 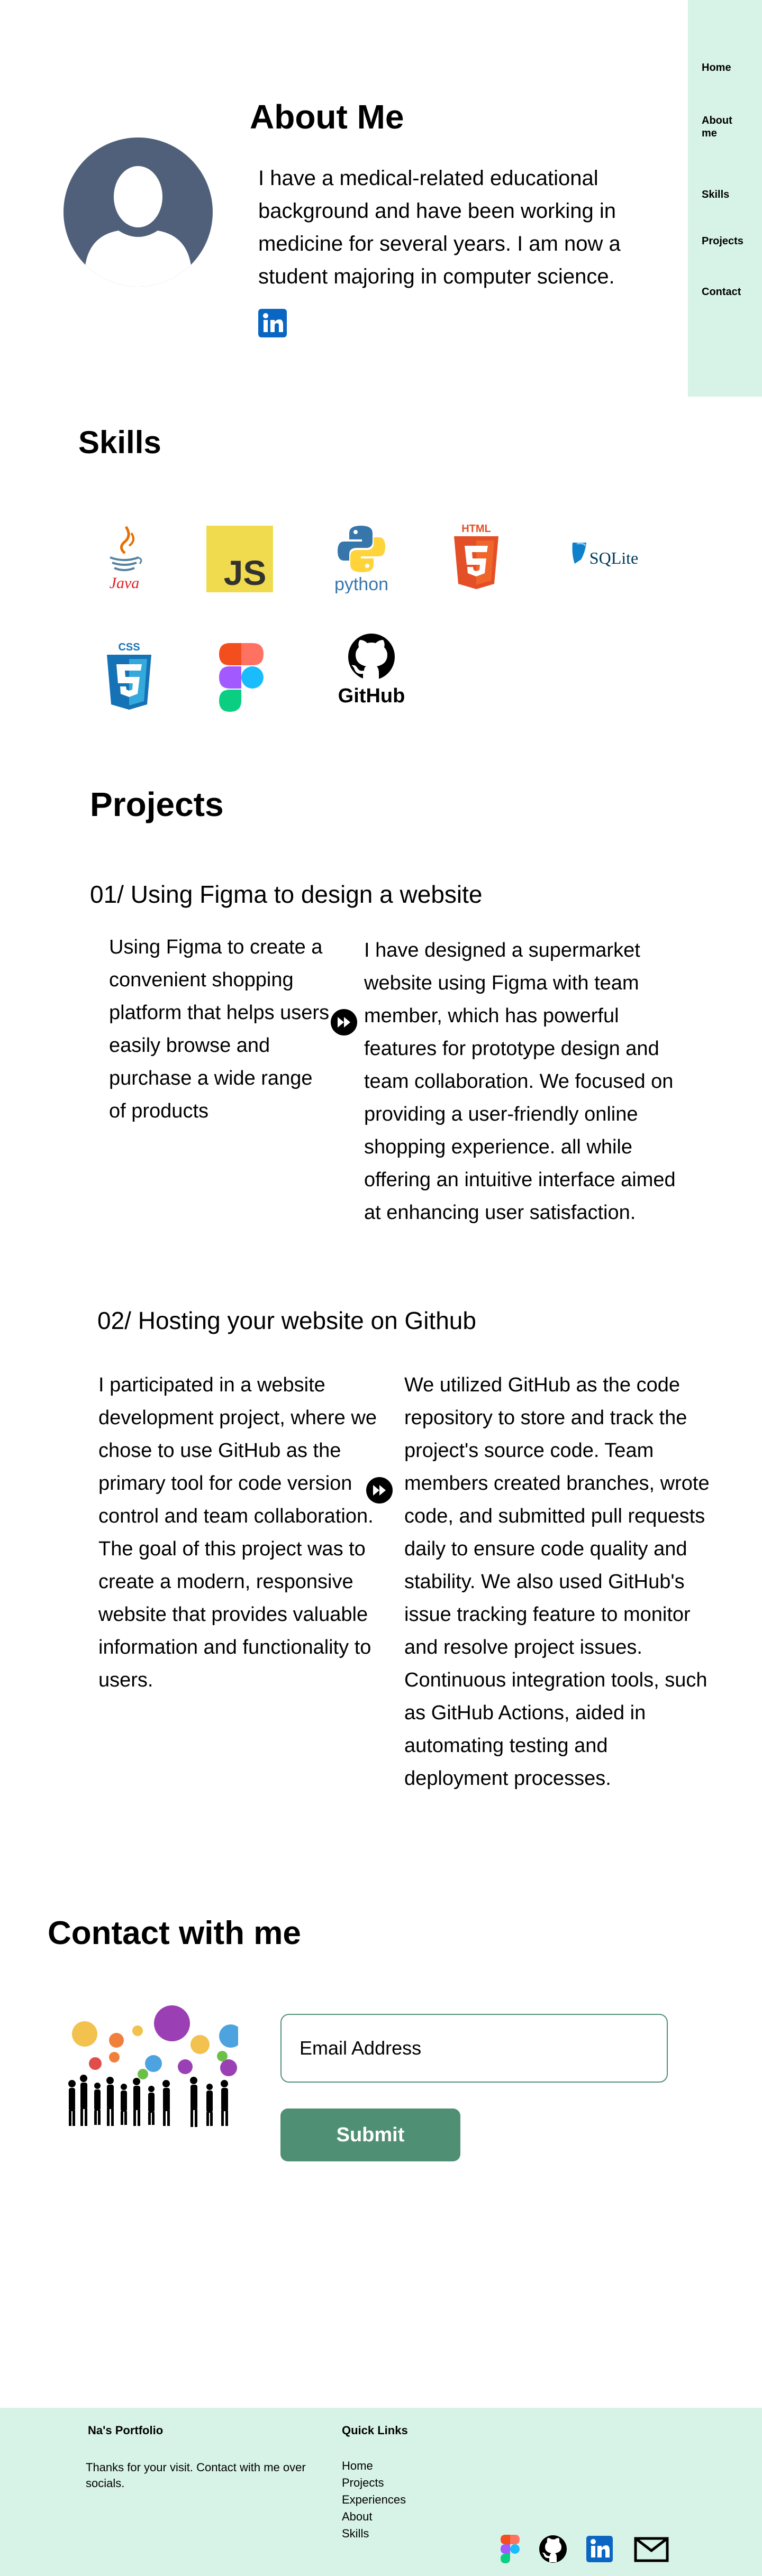 What do you see at coordinates (138, 212) in the screenshot?
I see `user-avatar-icon` at bounding box center [138, 212].